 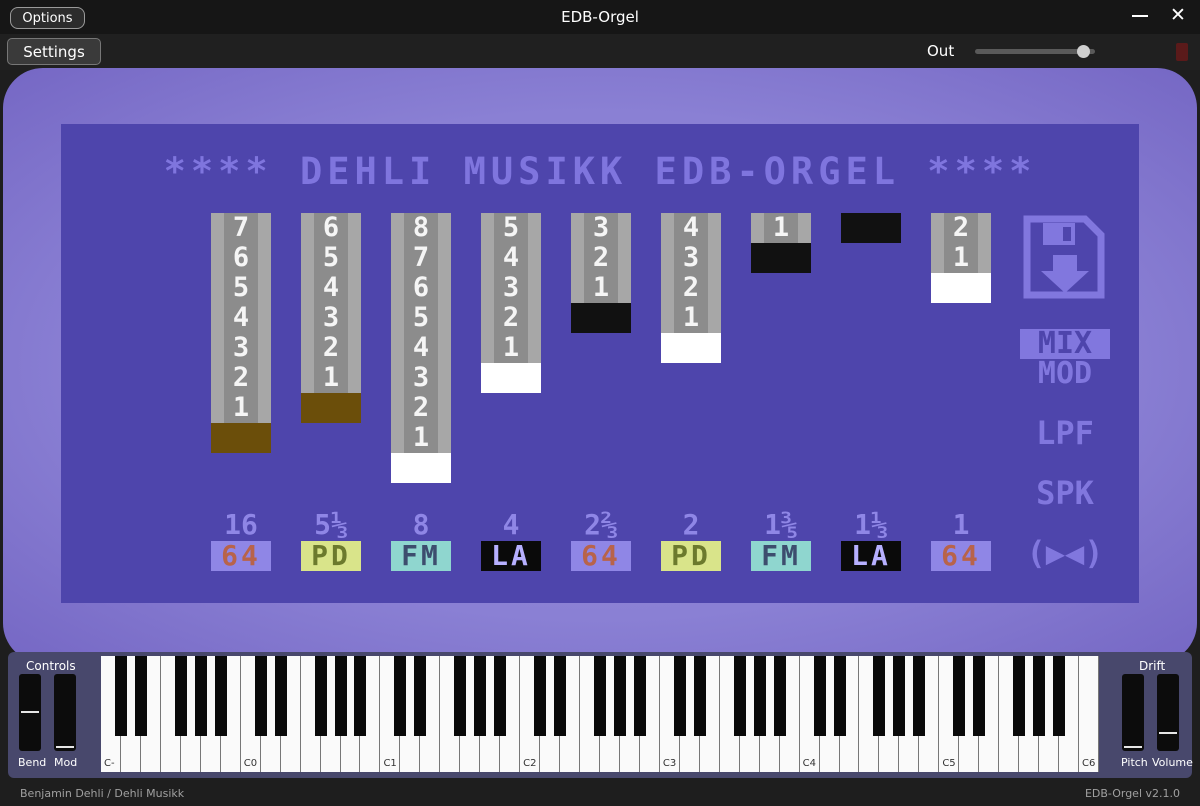 I want to click on drift-volume-fader, so click(x=1168, y=712).